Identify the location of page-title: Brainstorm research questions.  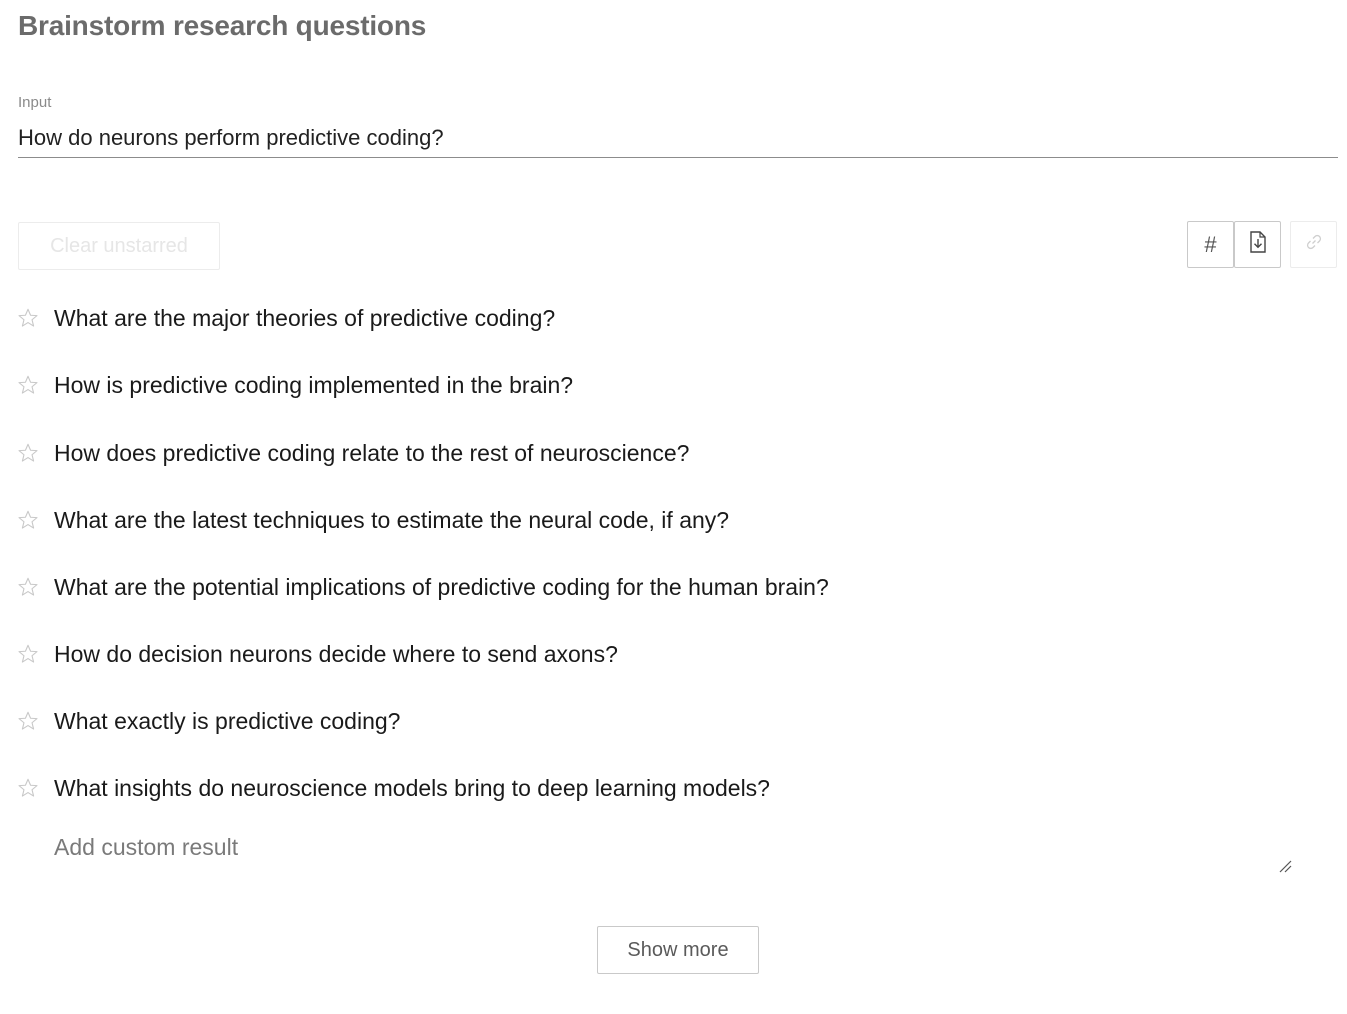
(222, 25).